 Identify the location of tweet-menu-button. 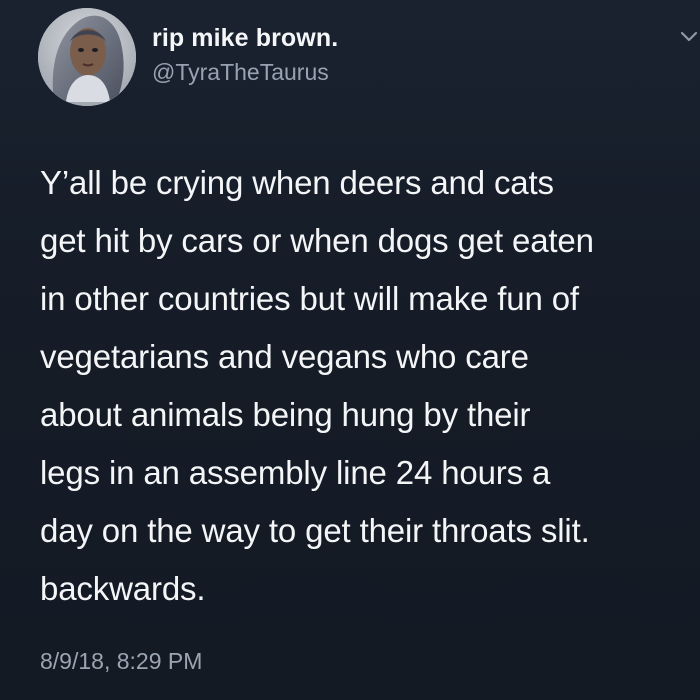
(689, 37).